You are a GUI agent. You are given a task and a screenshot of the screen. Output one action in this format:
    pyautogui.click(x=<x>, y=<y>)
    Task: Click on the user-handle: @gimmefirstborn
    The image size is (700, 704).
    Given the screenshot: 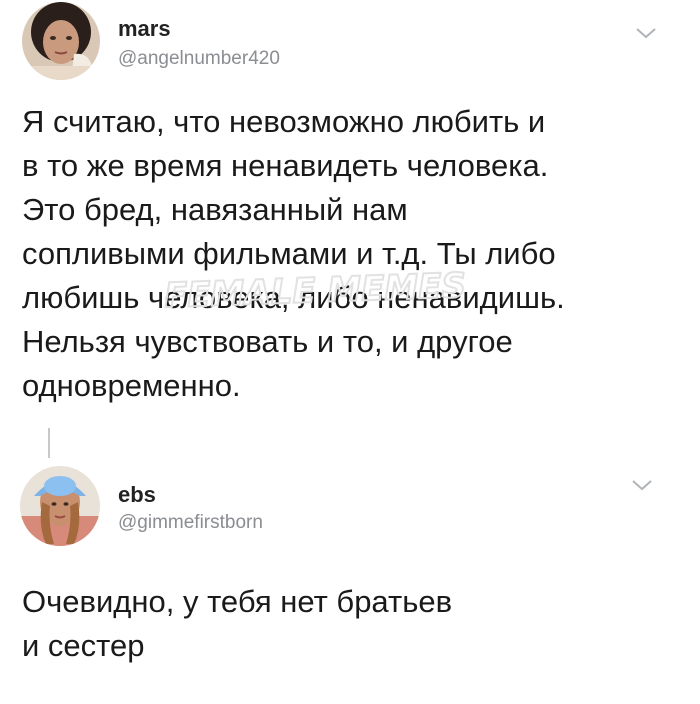 What is the action you would take?
    pyautogui.click(x=190, y=523)
    